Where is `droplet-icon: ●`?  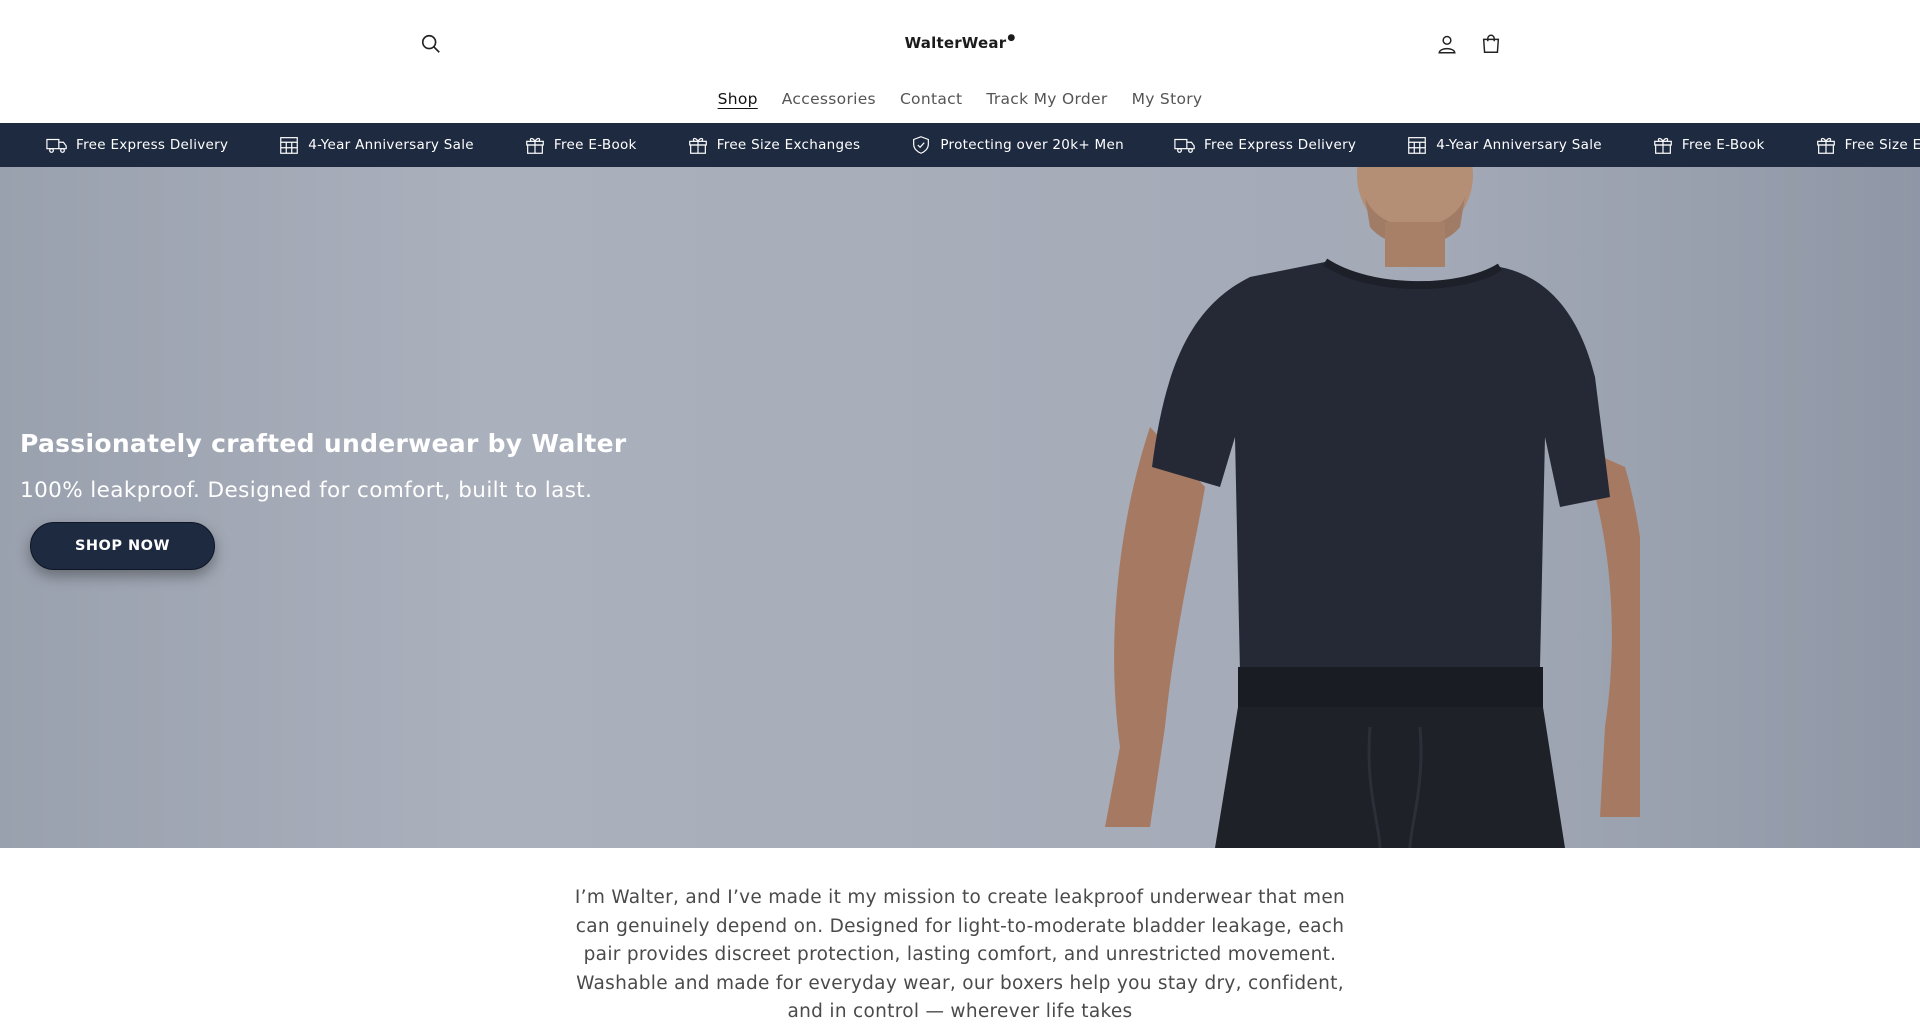
droplet-icon: ● is located at coordinates (1011, 38).